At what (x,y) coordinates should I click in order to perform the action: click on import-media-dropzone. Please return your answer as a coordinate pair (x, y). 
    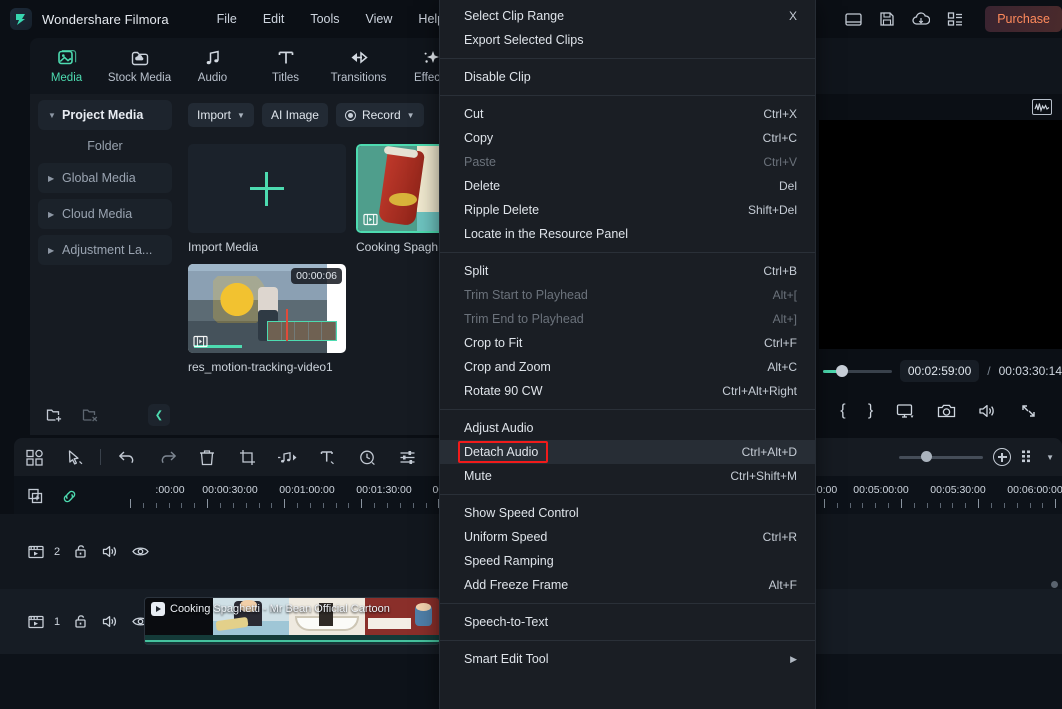
    Looking at the image, I should click on (267, 188).